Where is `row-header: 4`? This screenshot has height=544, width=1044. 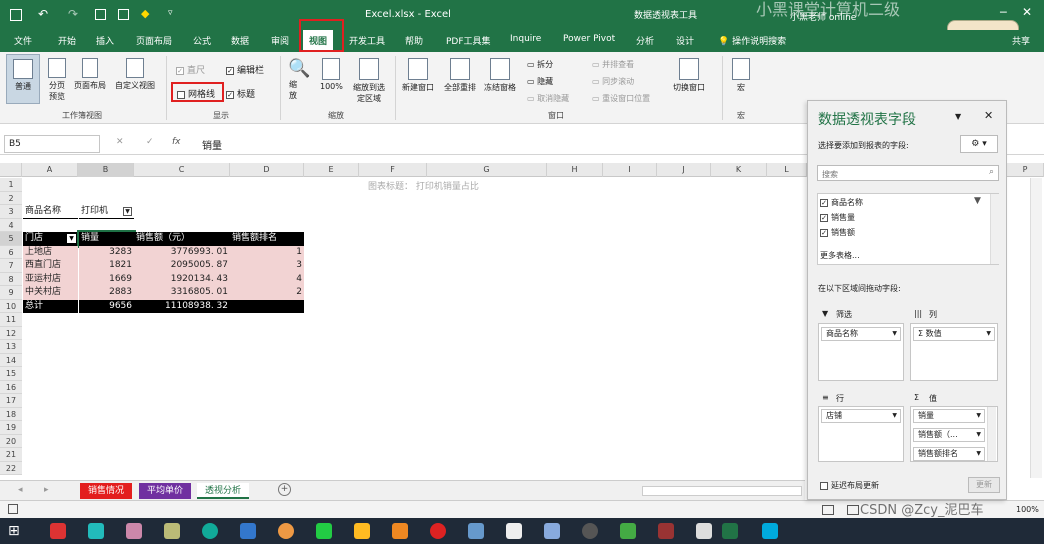 row-header: 4 is located at coordinates (11, 225).